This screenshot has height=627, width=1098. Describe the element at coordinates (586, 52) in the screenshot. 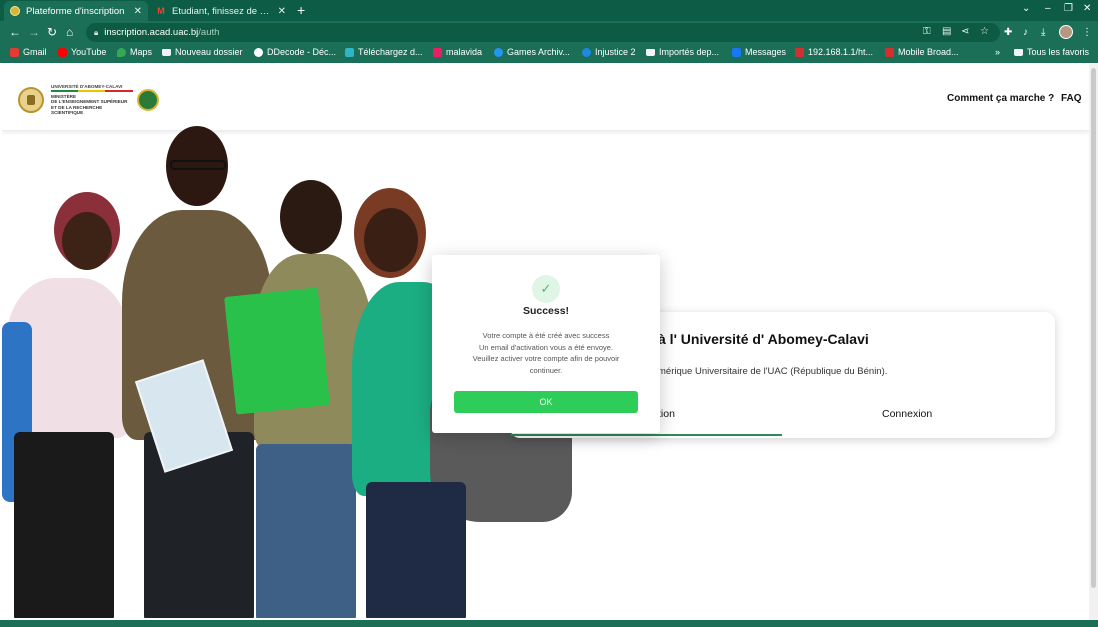

I see `injustice-icon` at that location.